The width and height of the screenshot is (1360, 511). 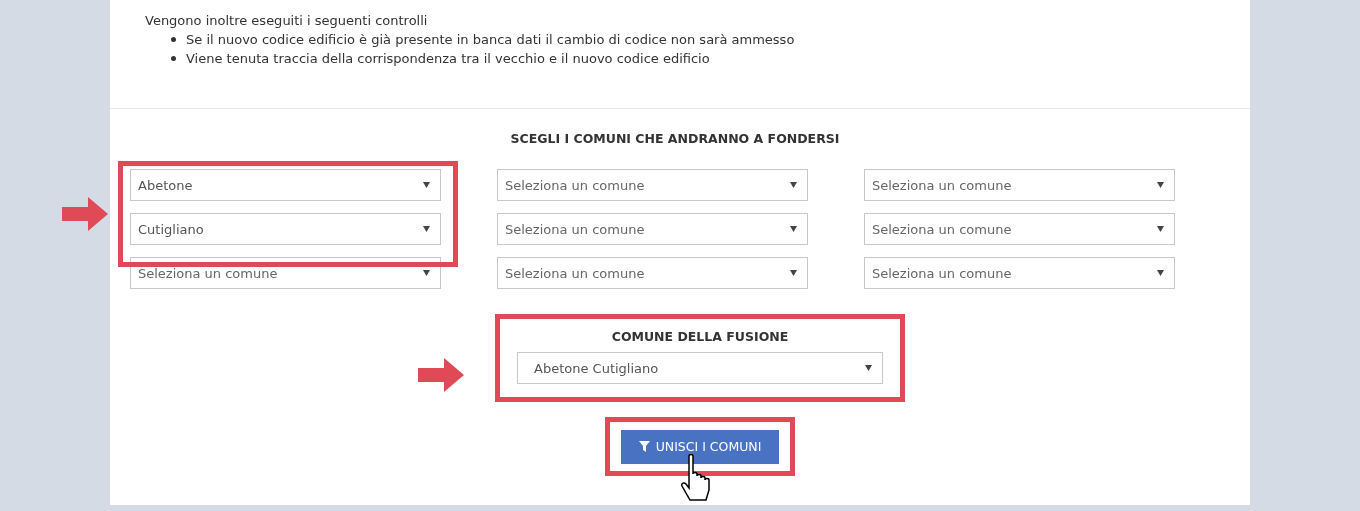 I want to click on intro-text: Vengono inoltre eseguiti i seguenti controlli, so click(x=287, y=21).